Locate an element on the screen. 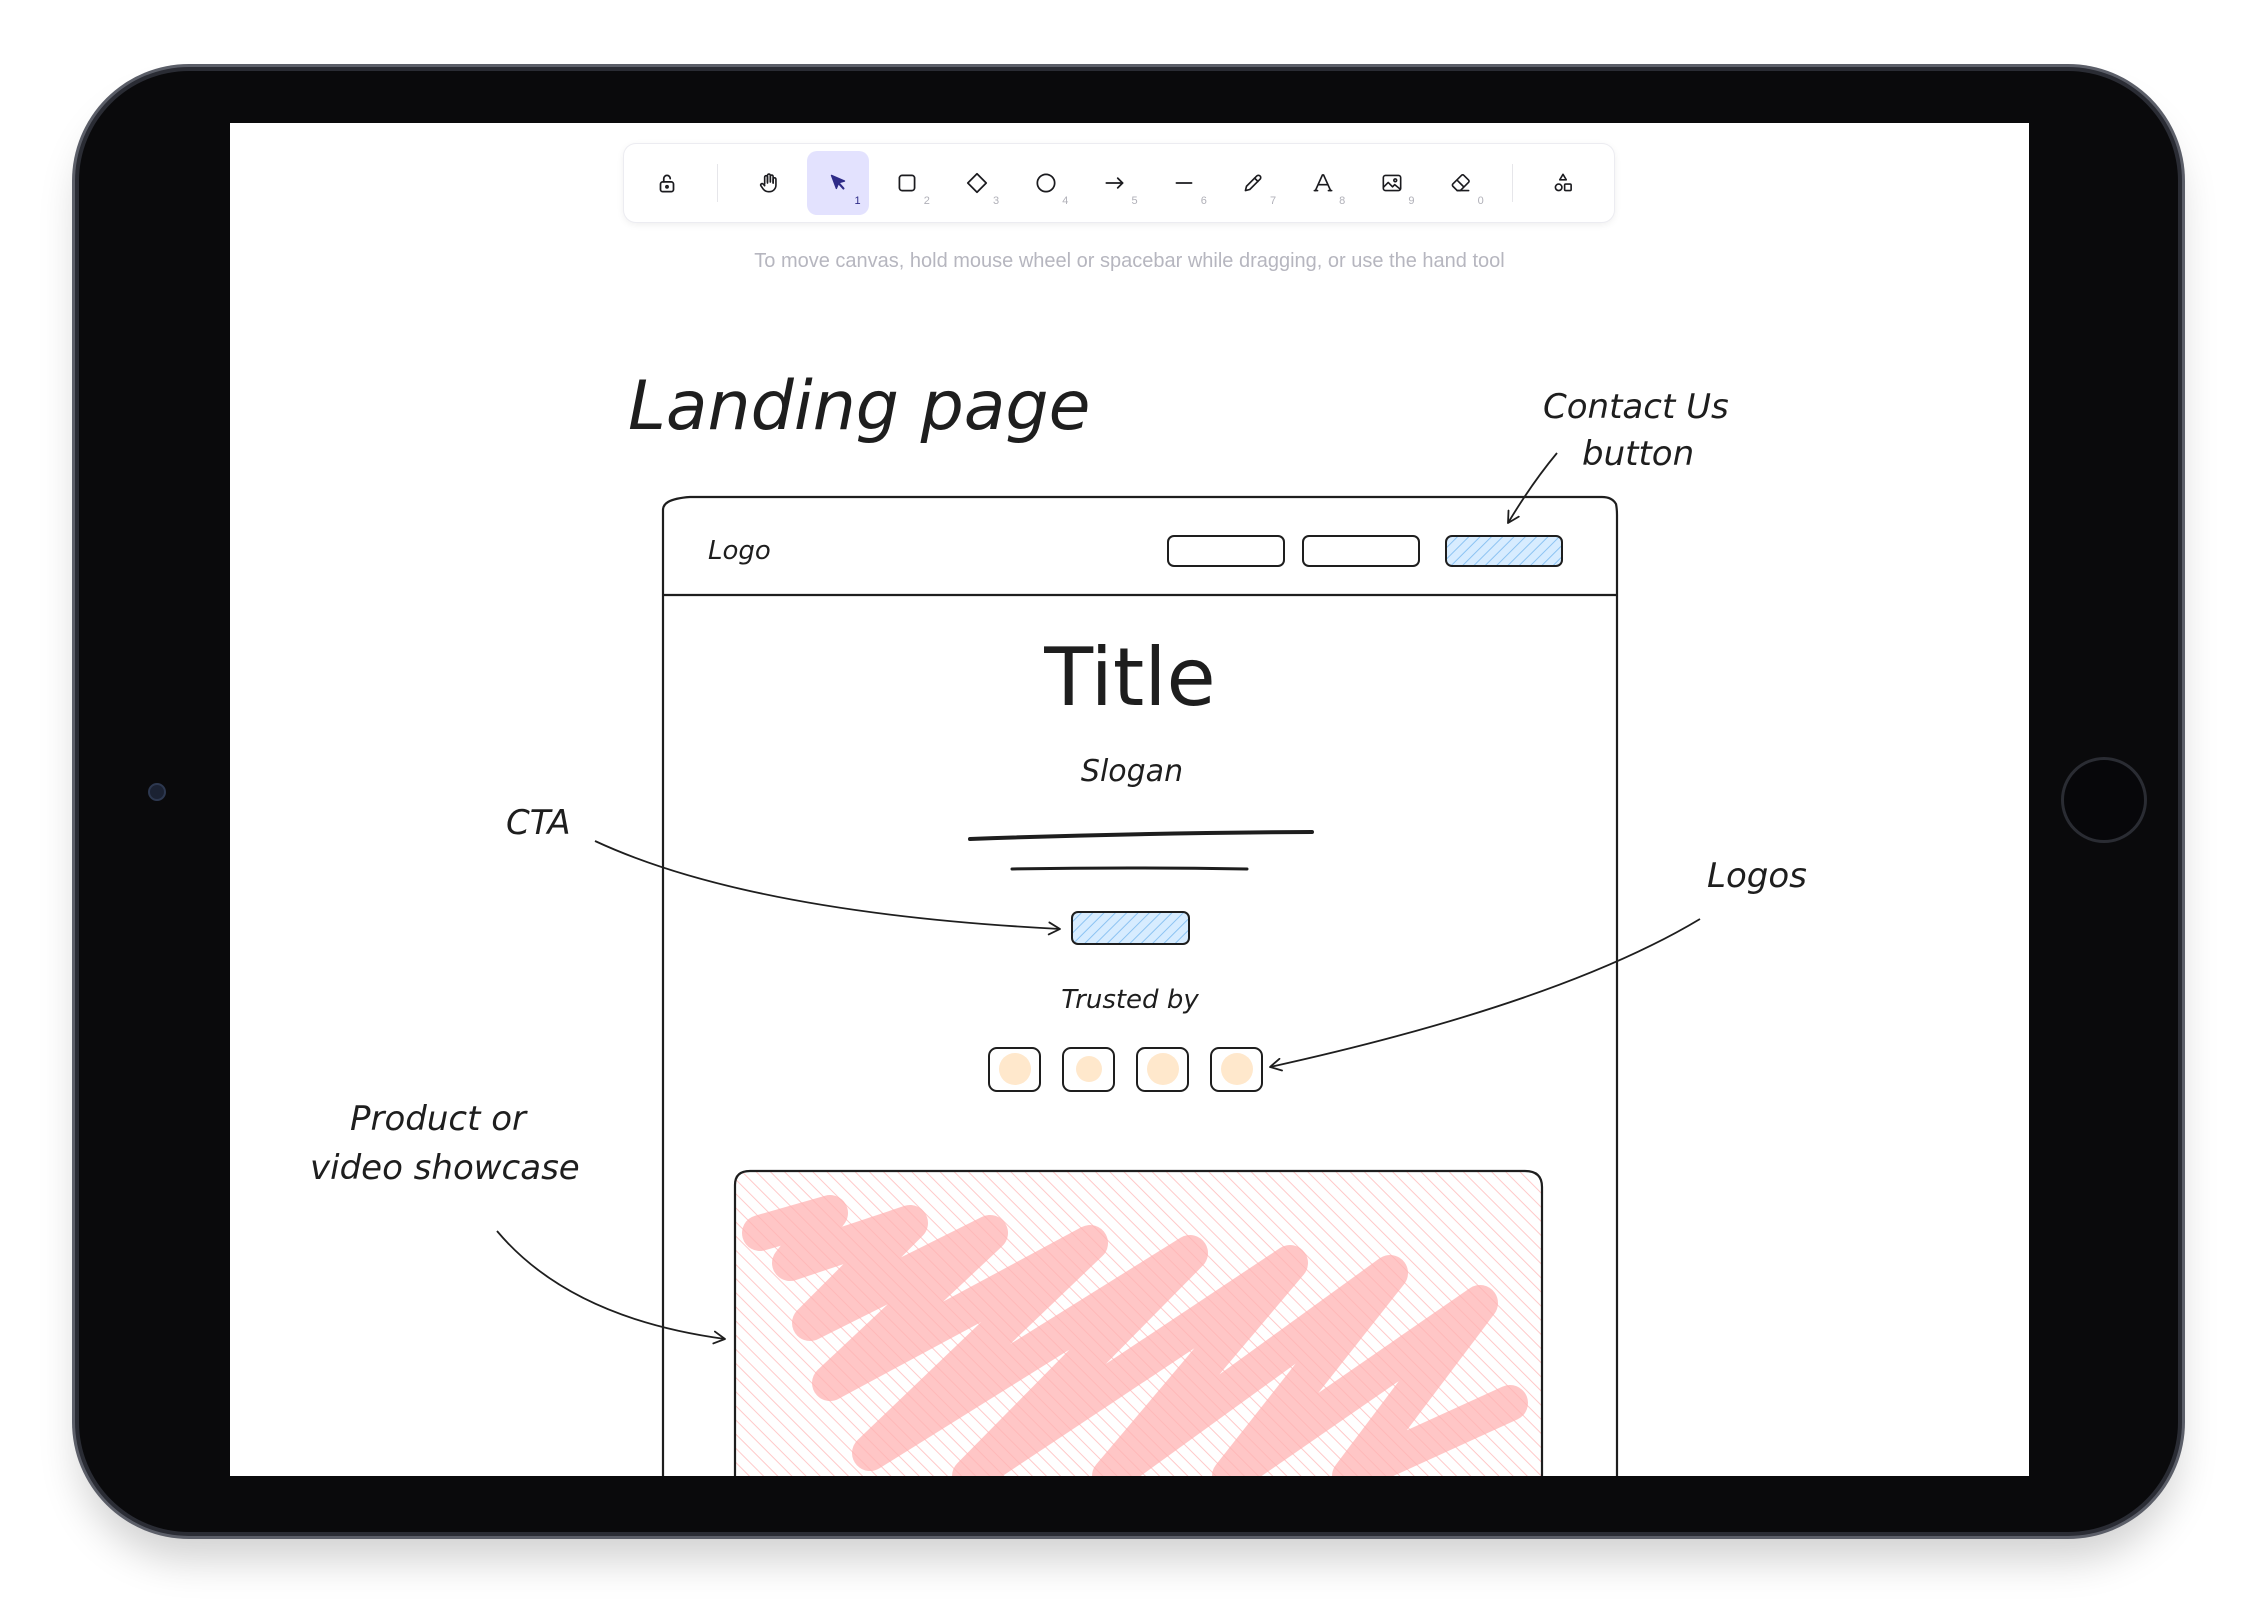 The height and width of the screenshot is (1608, 2248). heading-text: Landing page is located at coordinates (859, 406).